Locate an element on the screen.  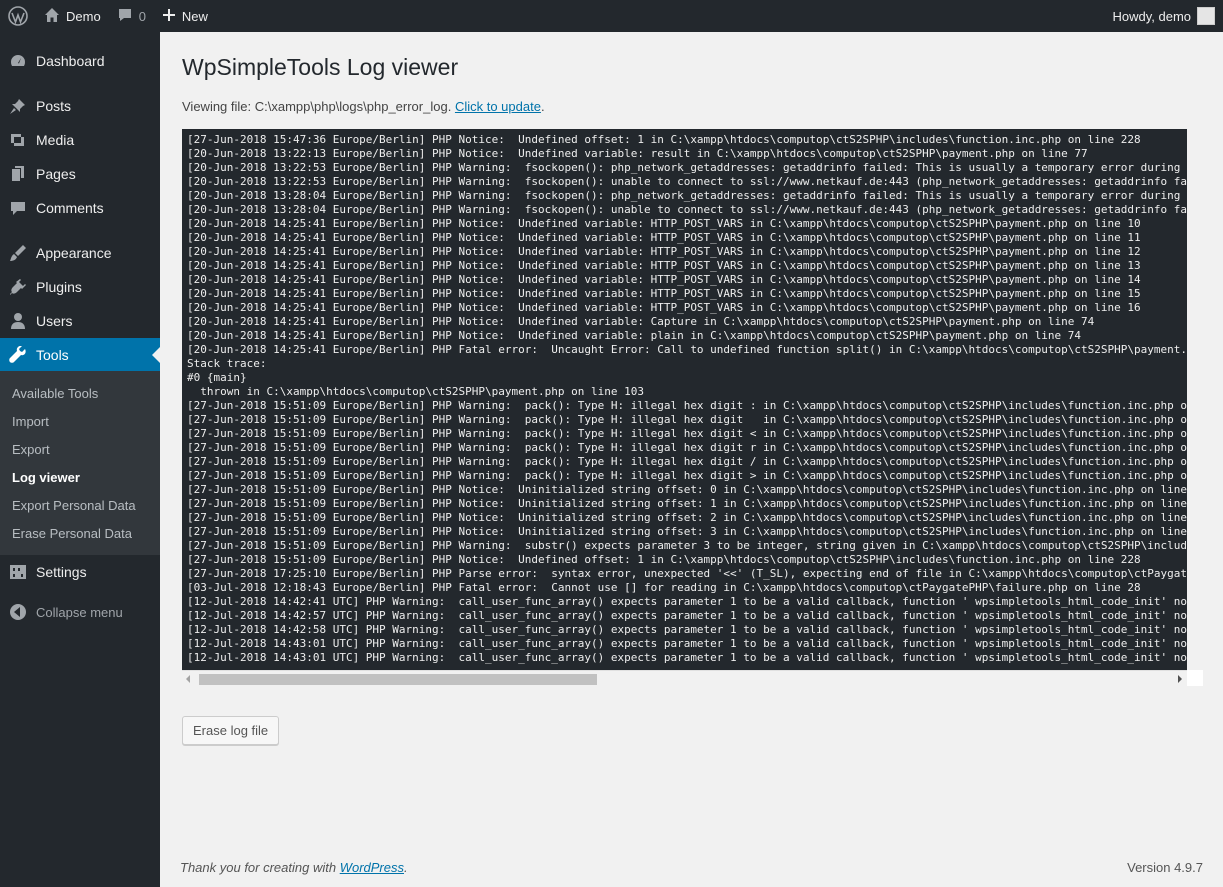
admin-bar: Demo 0 New Howdy, demo is located at coordinates (611, 16).